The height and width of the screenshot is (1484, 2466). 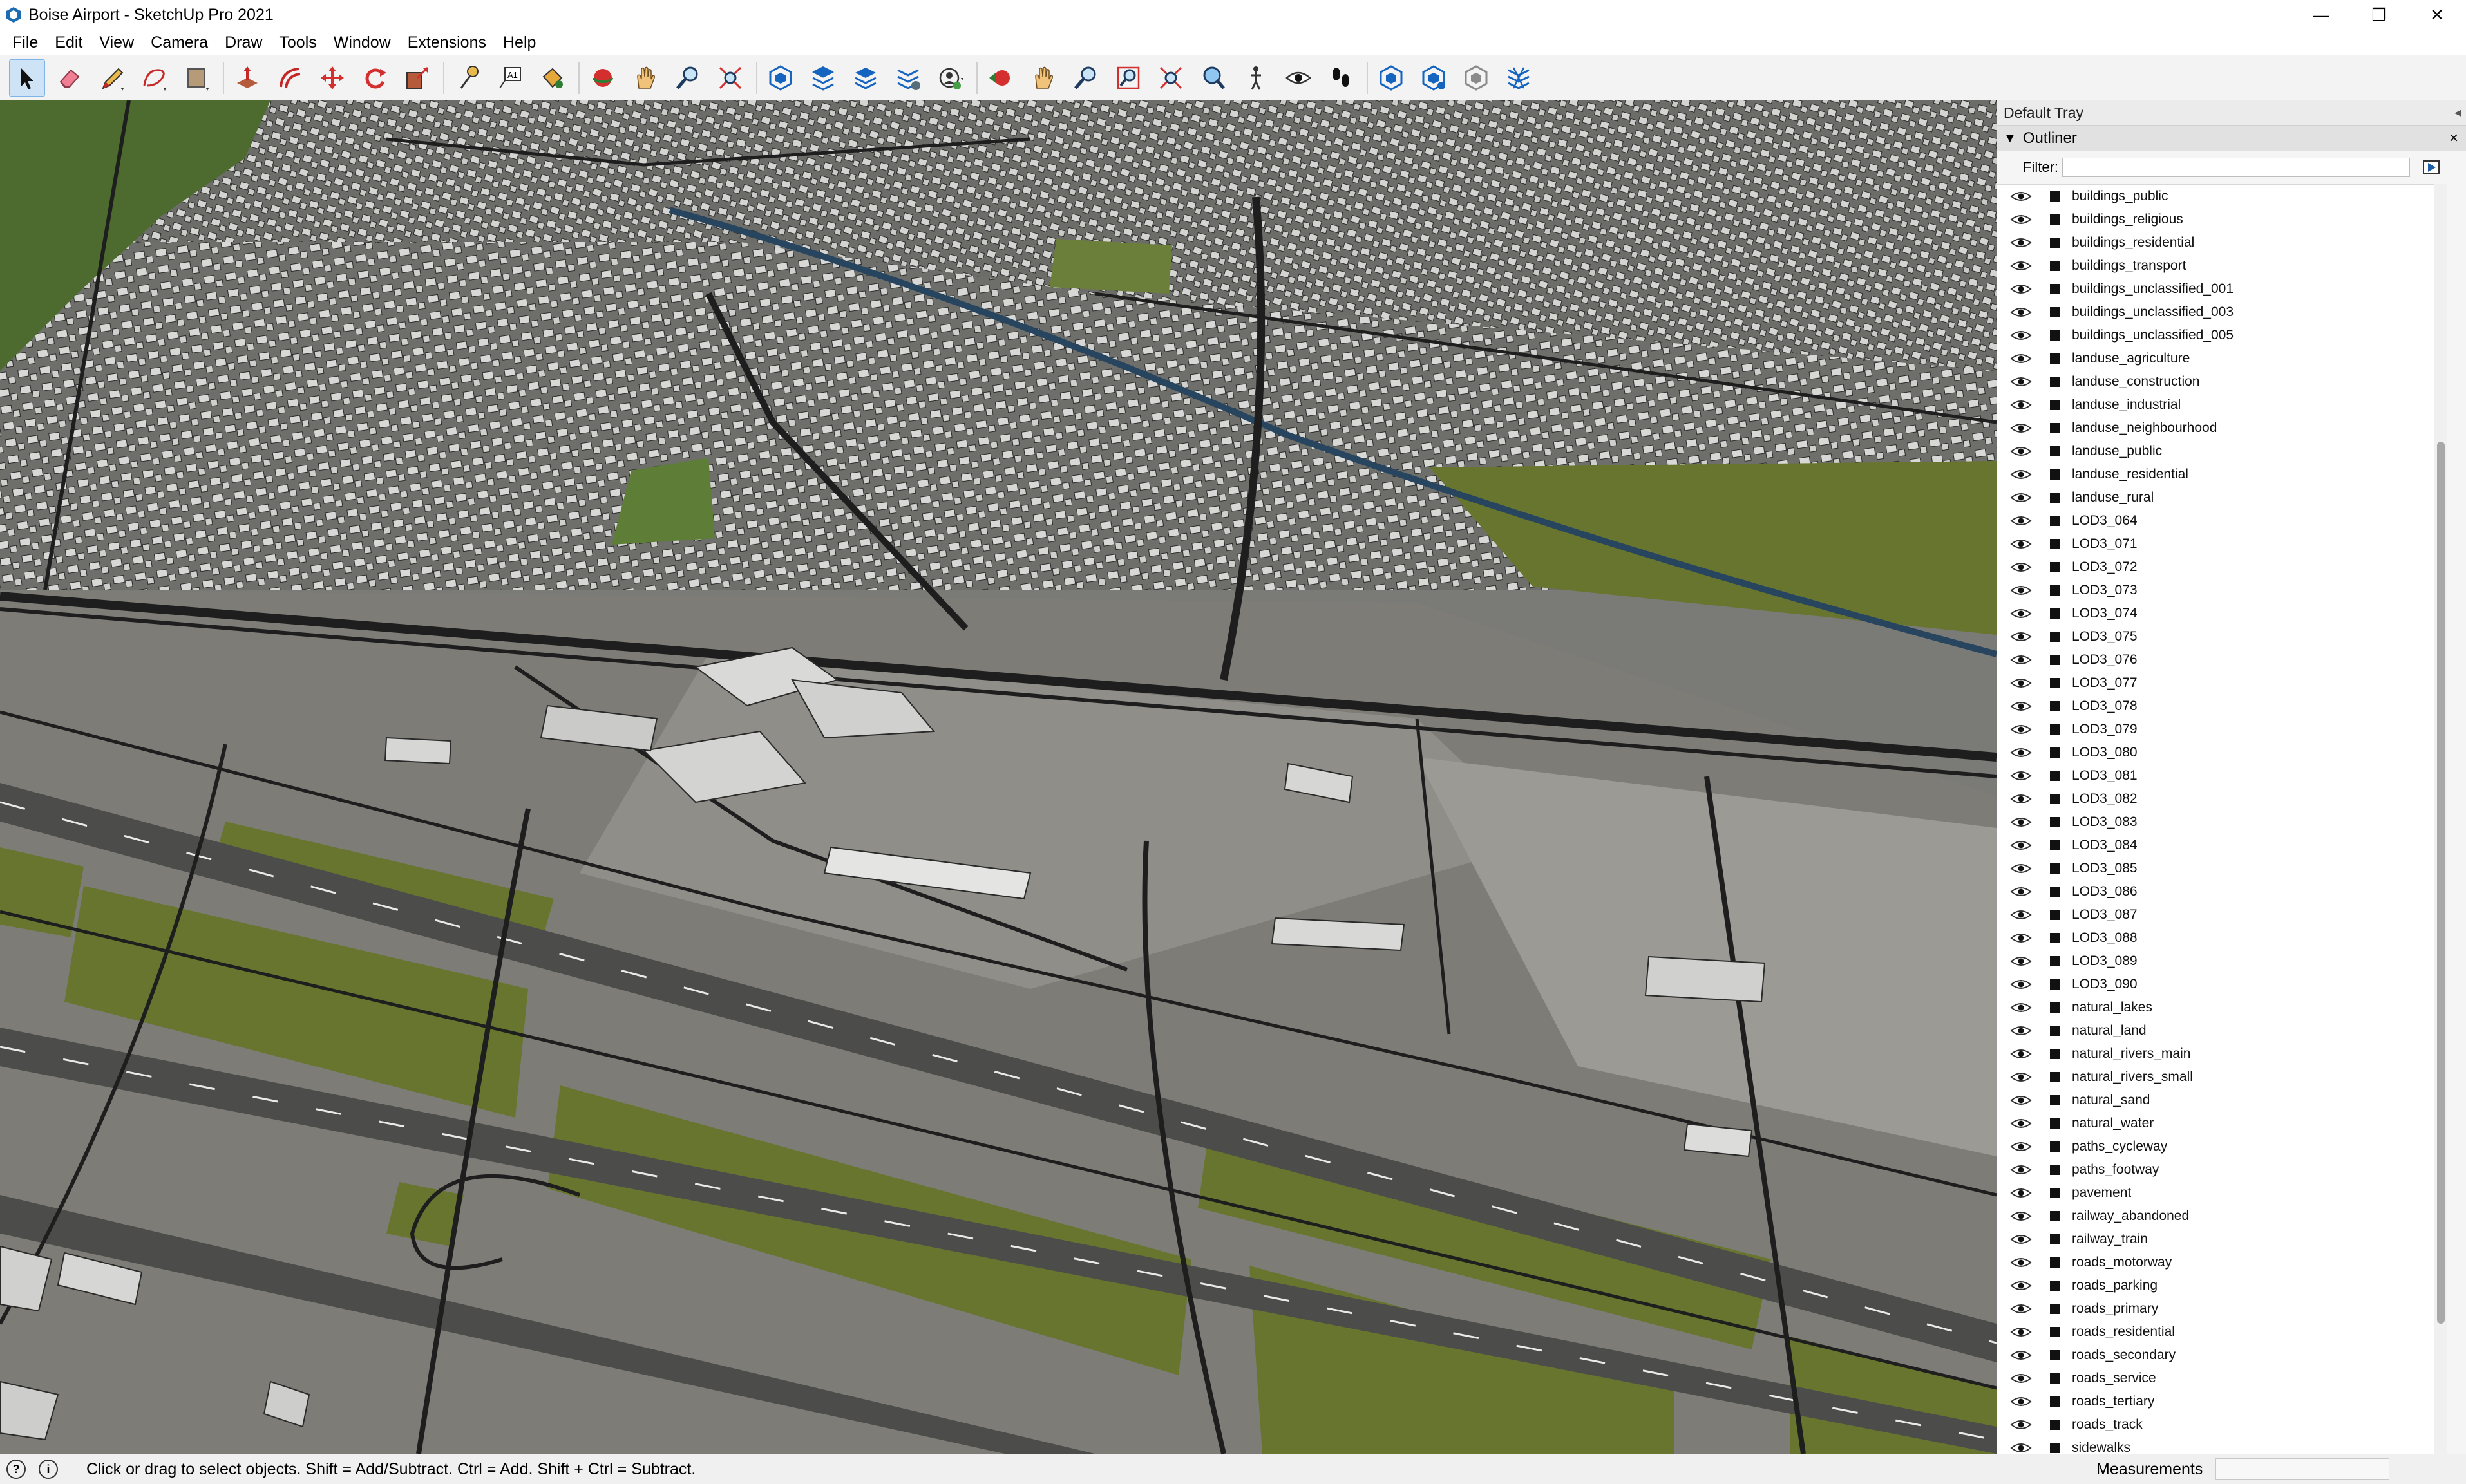 What do you see at coordinates (2216, 636) in the screenshot?
I see `outliner-row: LOD3_075` at bounding box center [2216, 636].